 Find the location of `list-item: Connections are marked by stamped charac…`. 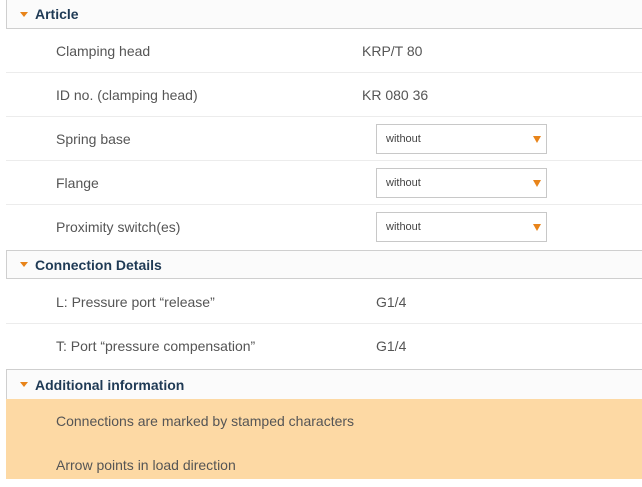

list-item: Connections are marked by stamped charac… is located at coordinates (324, 419).